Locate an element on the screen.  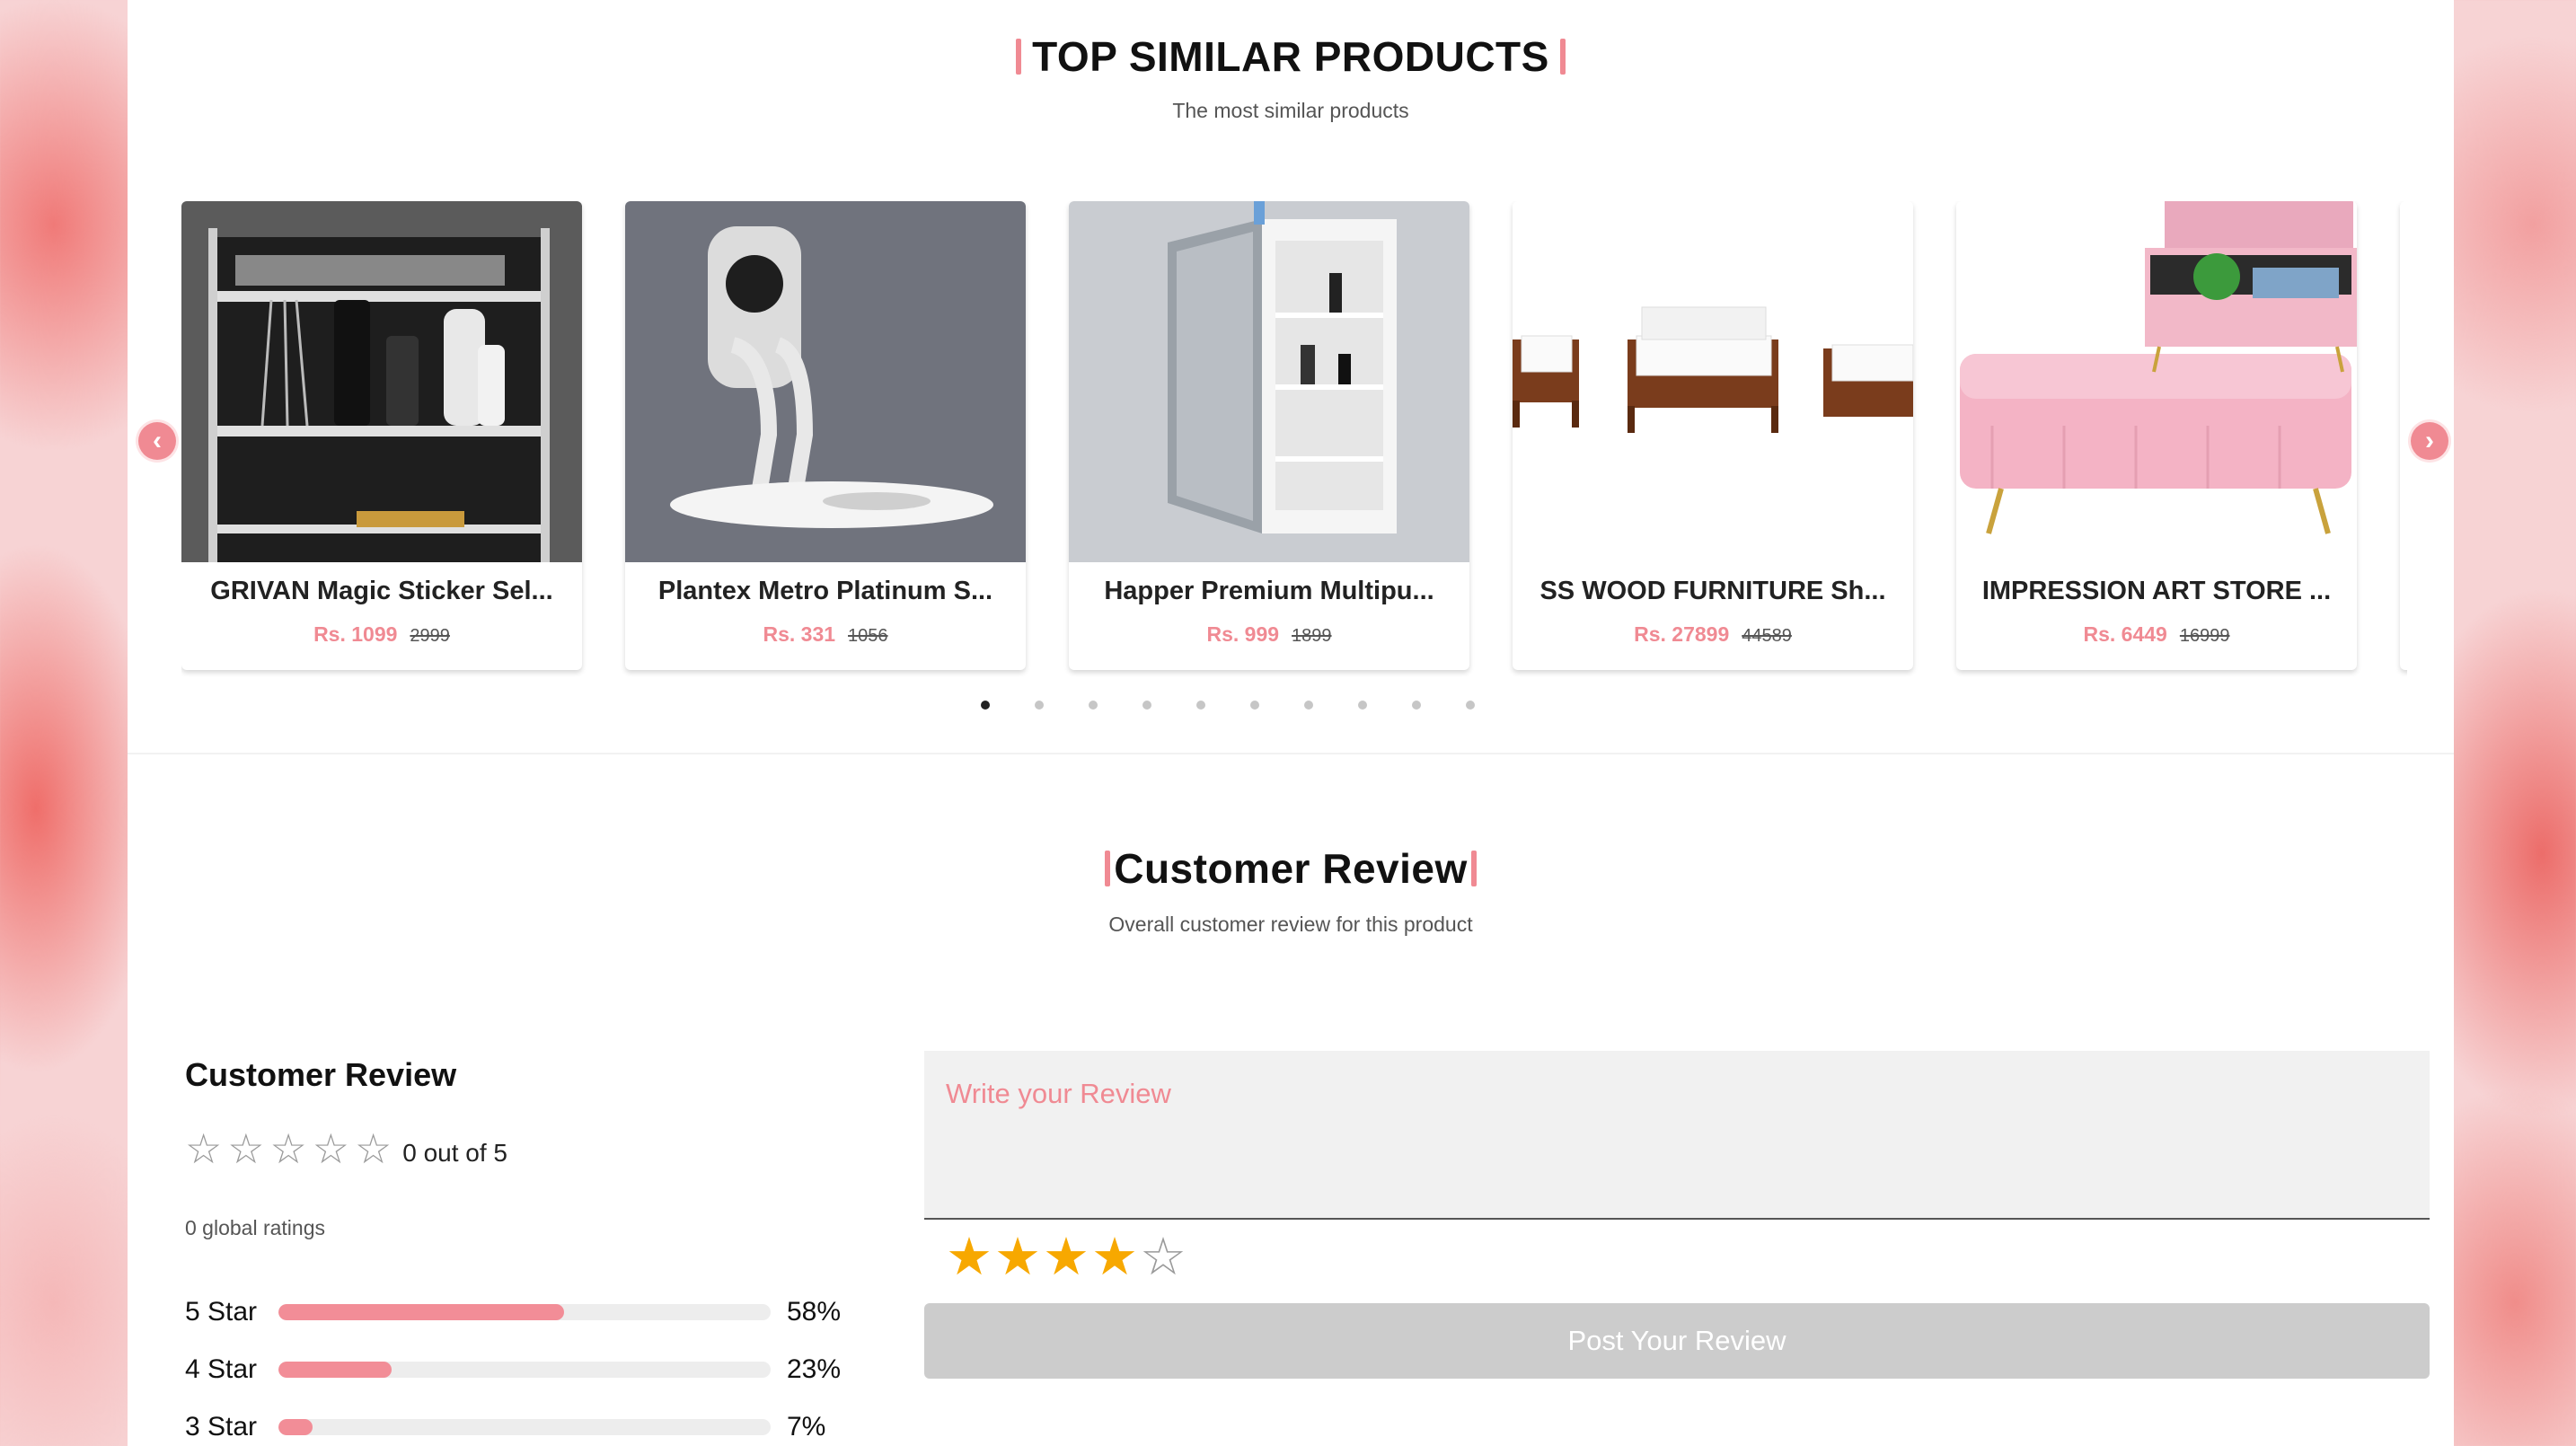
product-price: Rs. 27899 is located at coordinates (1682, 634).